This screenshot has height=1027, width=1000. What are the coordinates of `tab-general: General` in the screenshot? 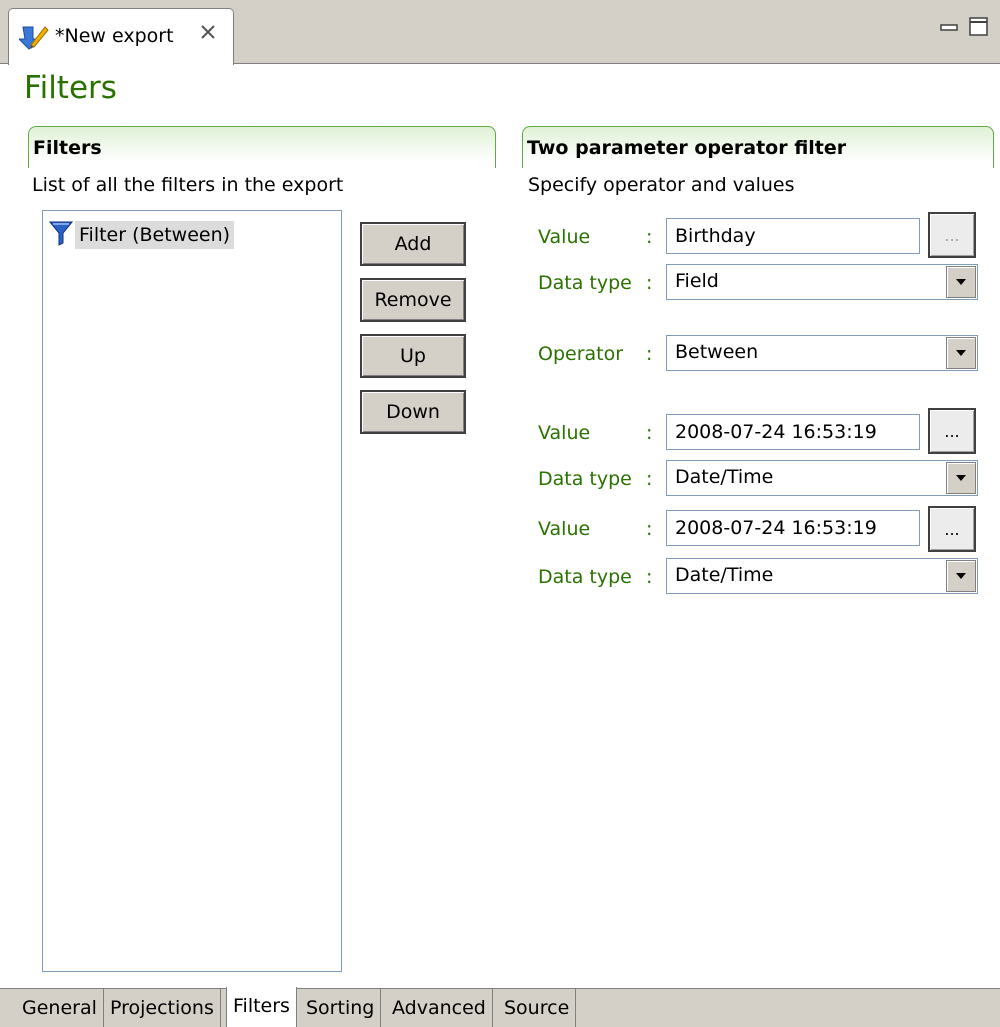 It's located at (60, 1008).